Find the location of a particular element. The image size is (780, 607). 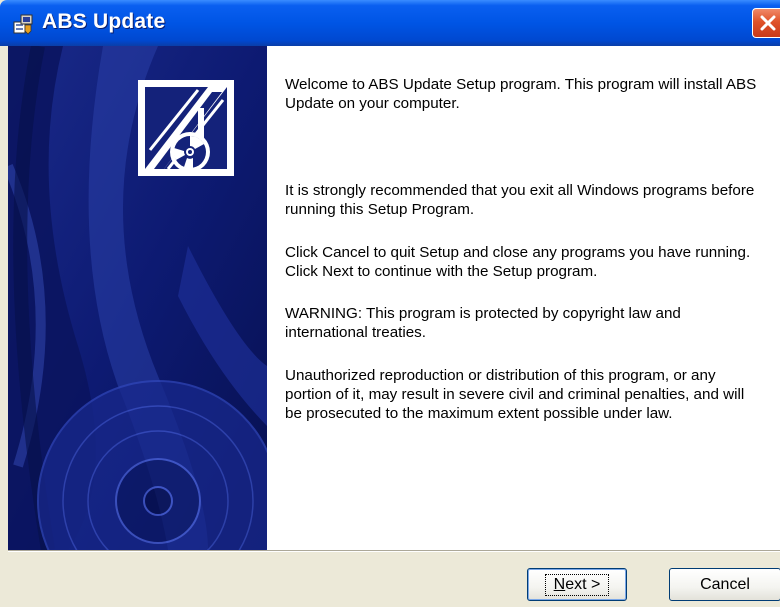

close-icon is located at coordinates (768, 23).